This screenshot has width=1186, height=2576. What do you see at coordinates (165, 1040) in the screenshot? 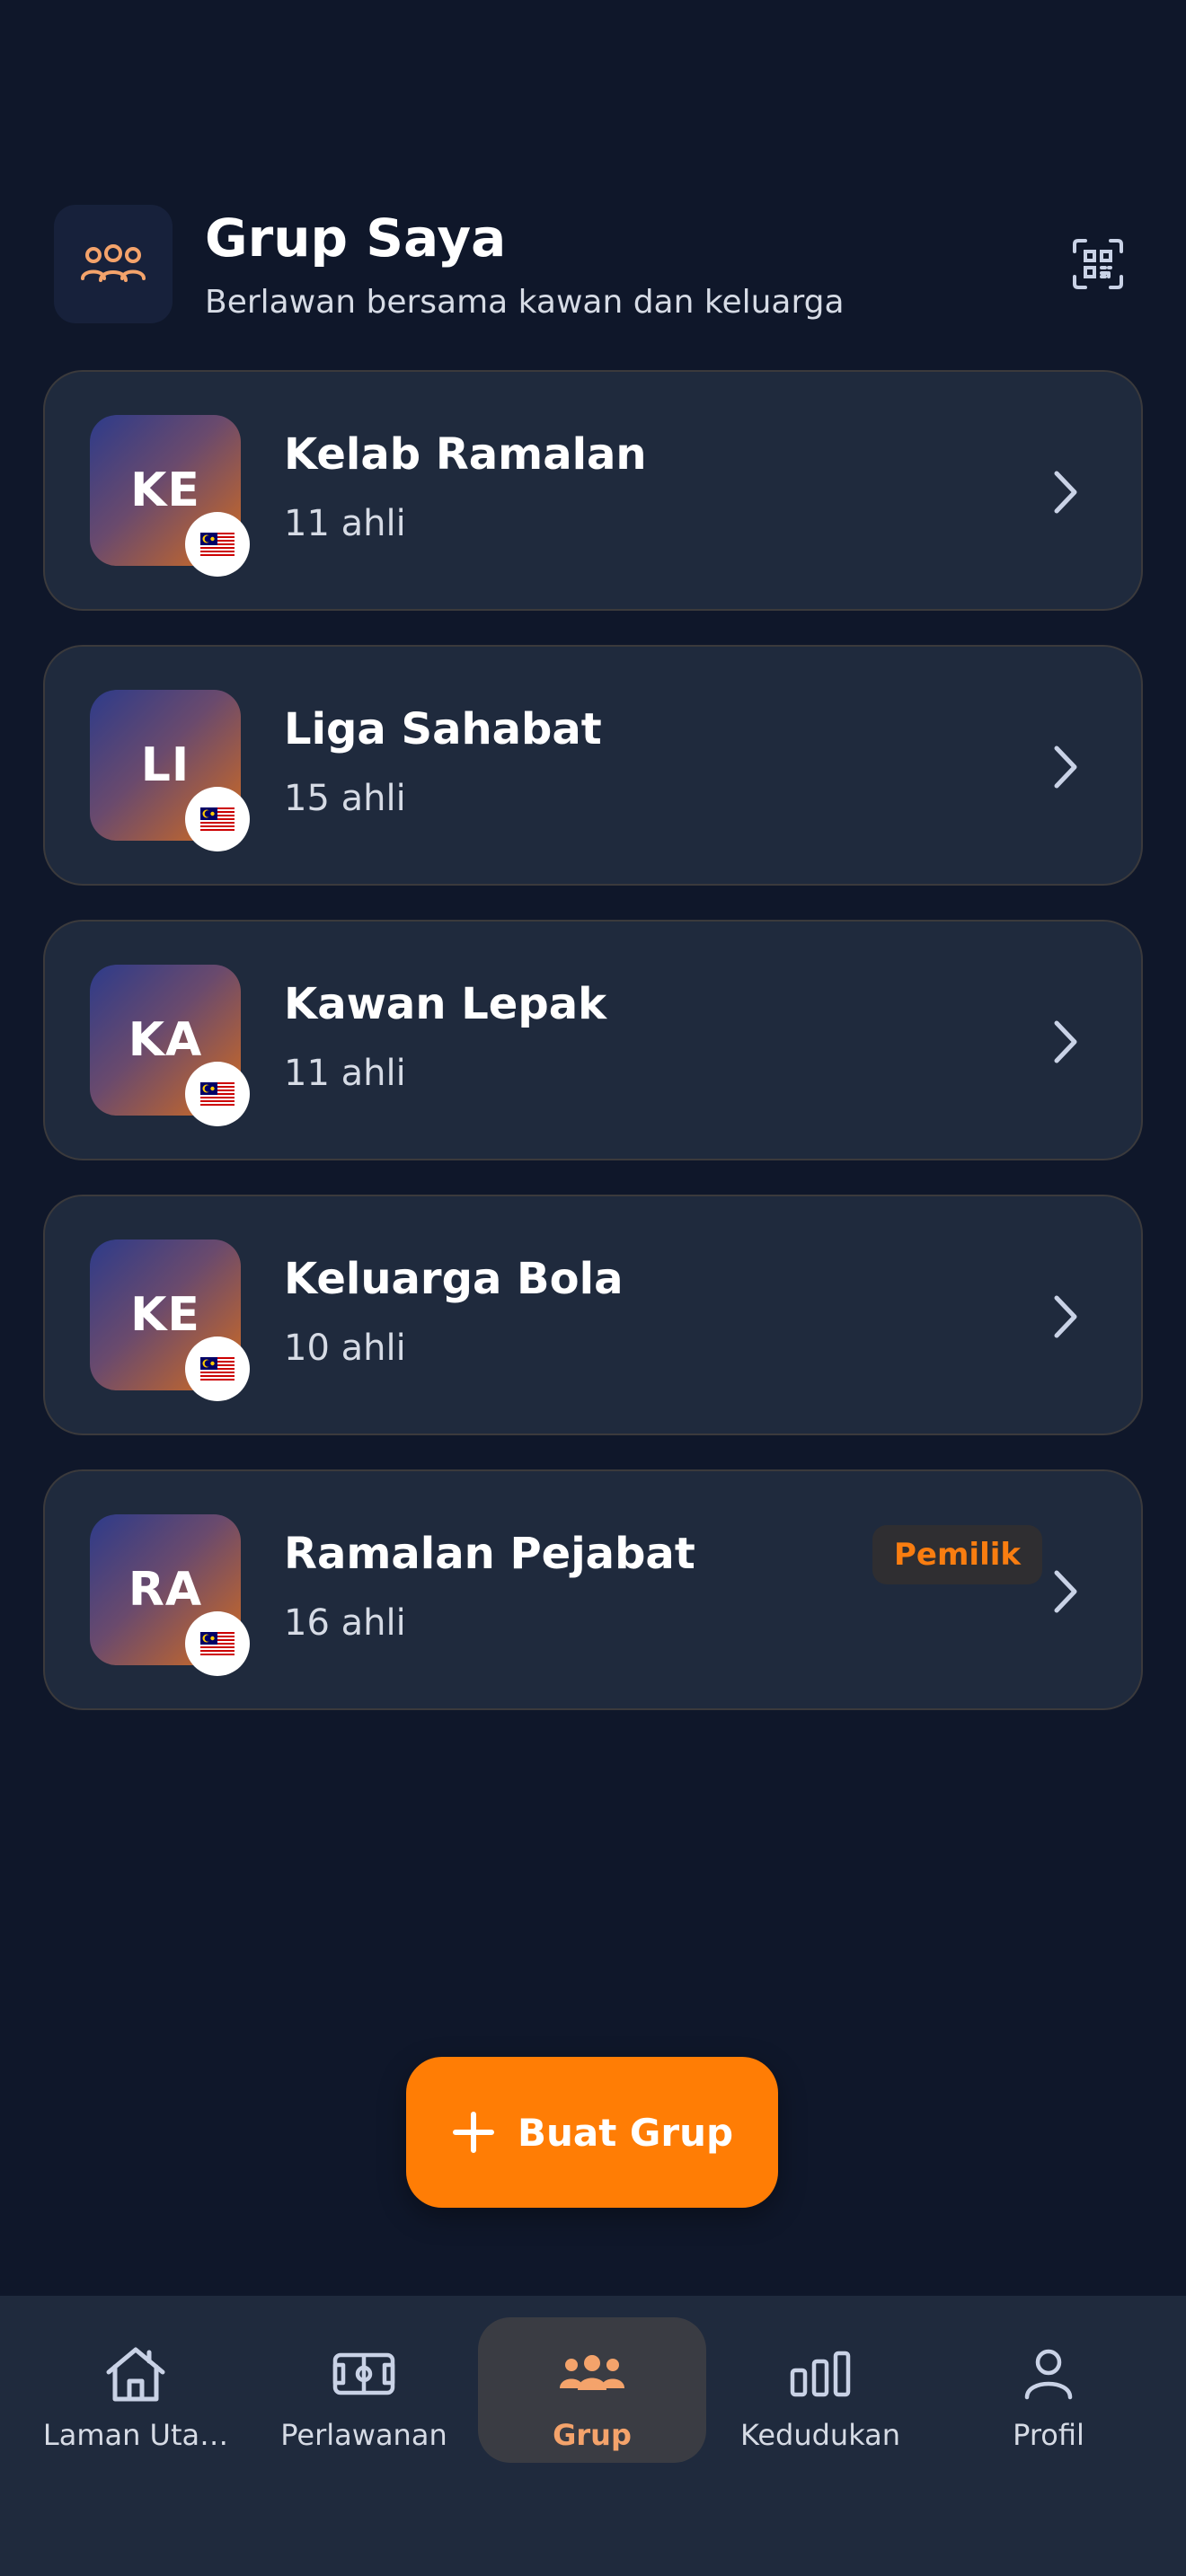
I see `group-initials: KA` at bounding box center [165, 1040].